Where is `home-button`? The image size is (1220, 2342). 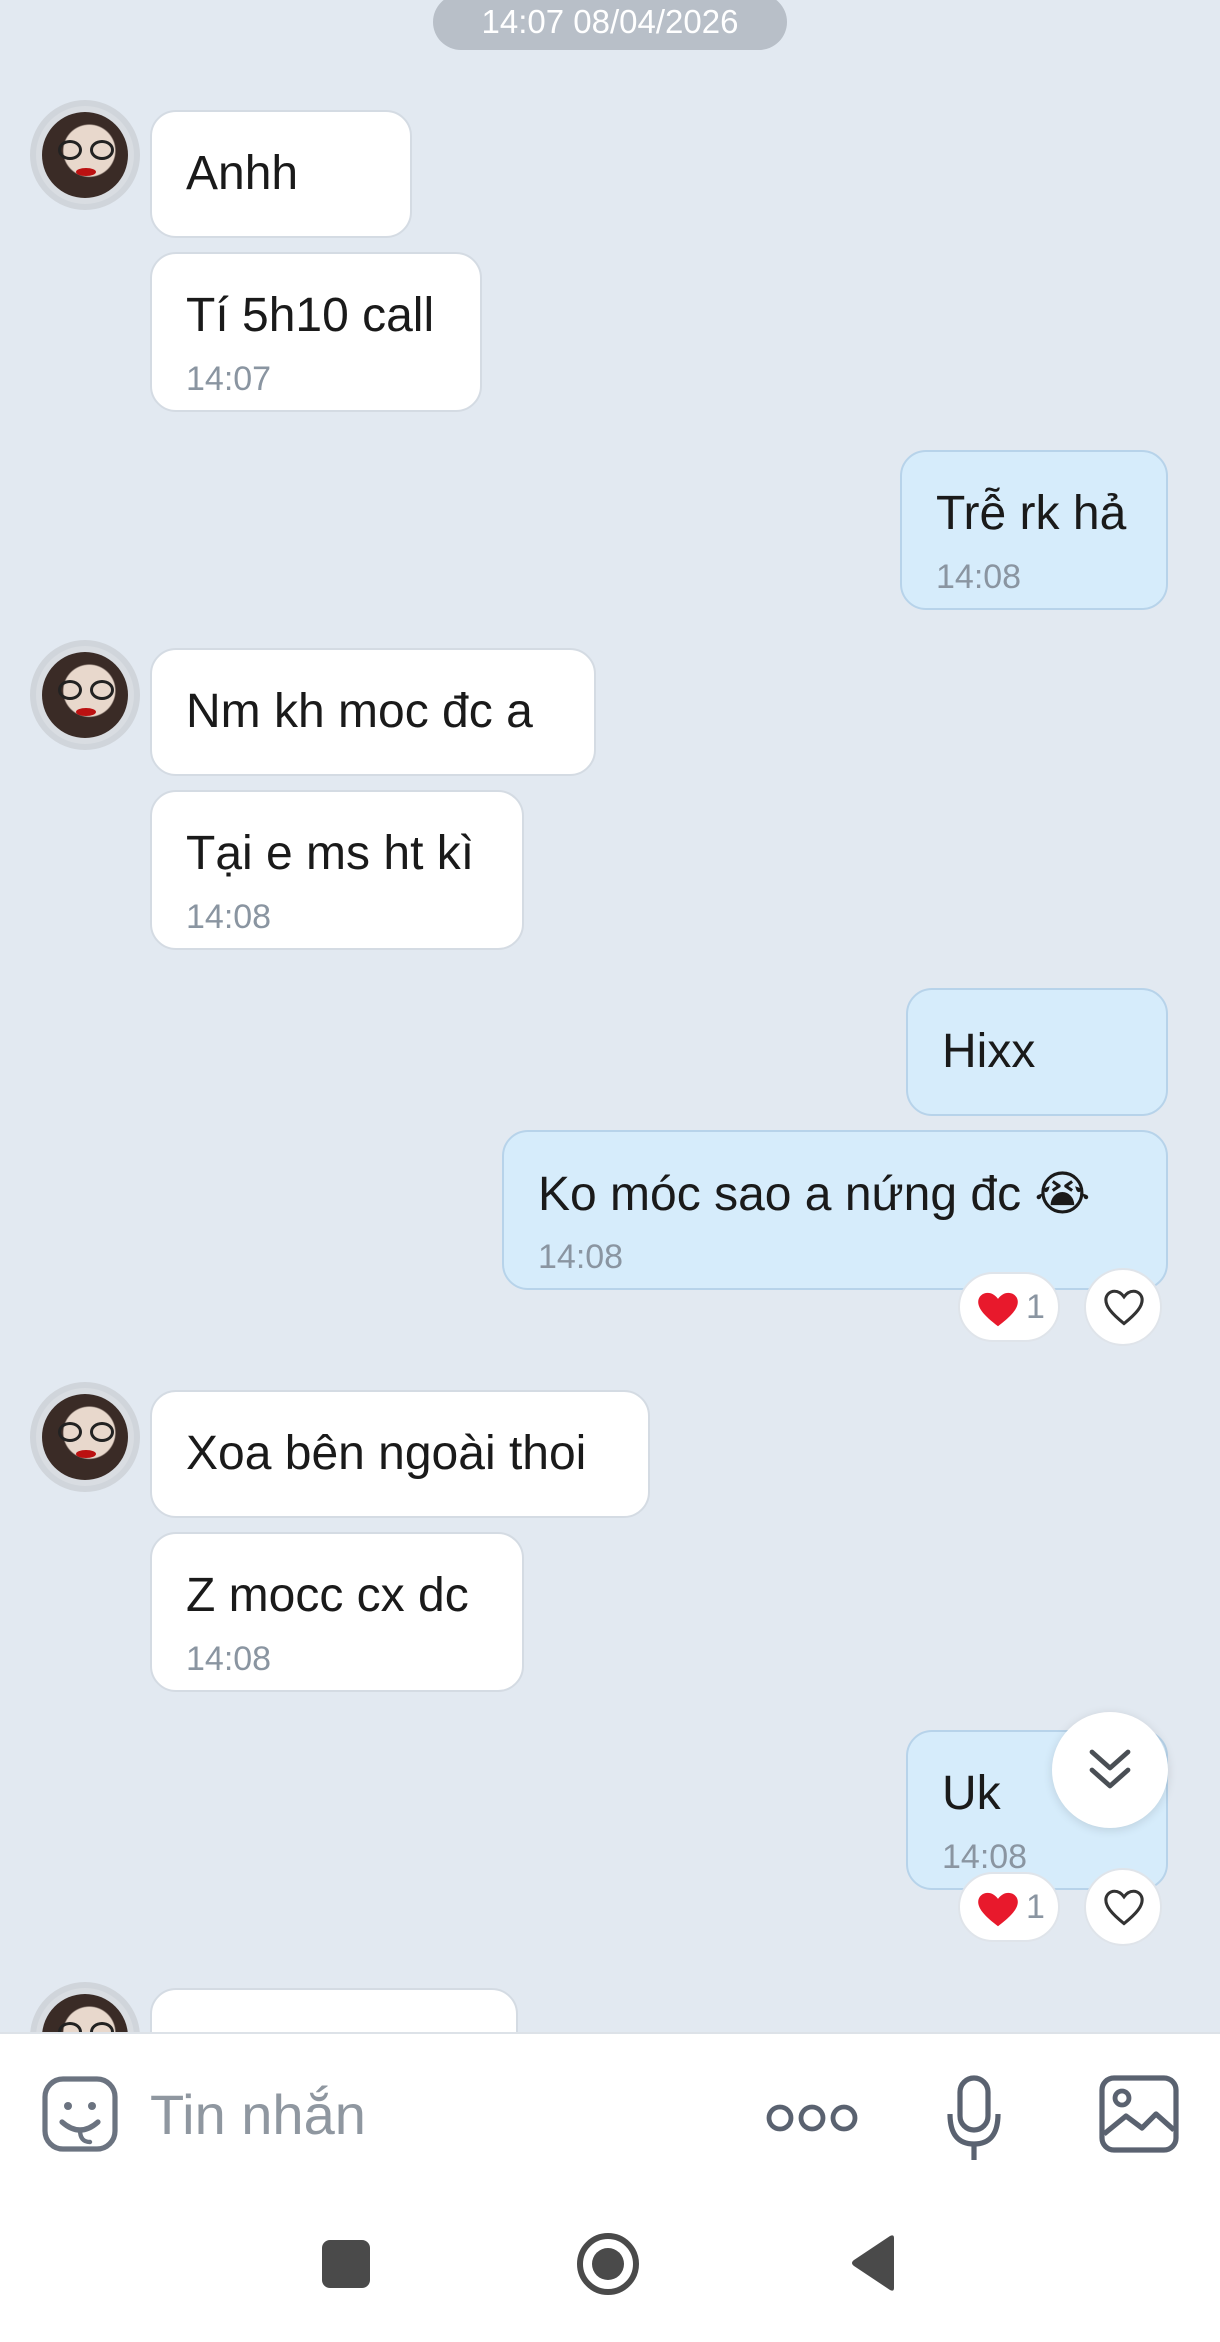 home-button is located at coordinates (608, 2264).